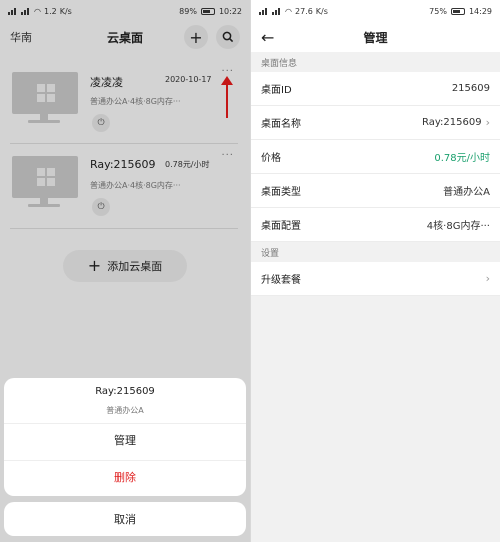  I want to click on section-header-info: 桌面信息, so click(375, 62).